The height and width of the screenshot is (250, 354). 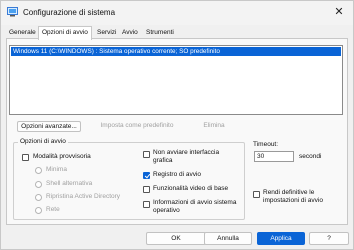 I want to click on network-radio, so click(x=38, y=210).